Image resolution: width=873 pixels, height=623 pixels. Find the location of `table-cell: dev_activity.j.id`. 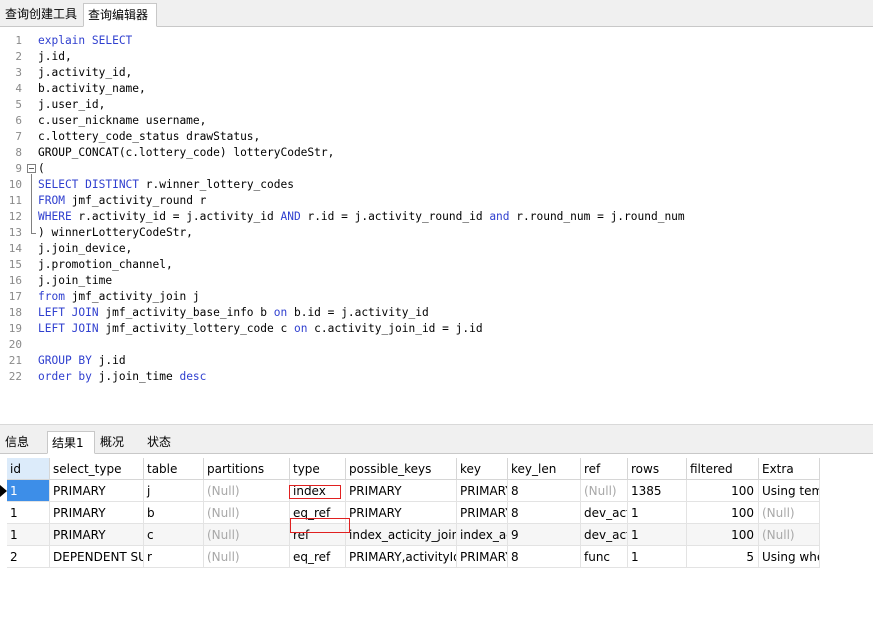

table-cell: dev_activity.j.id is located at coordinates (604, 535).